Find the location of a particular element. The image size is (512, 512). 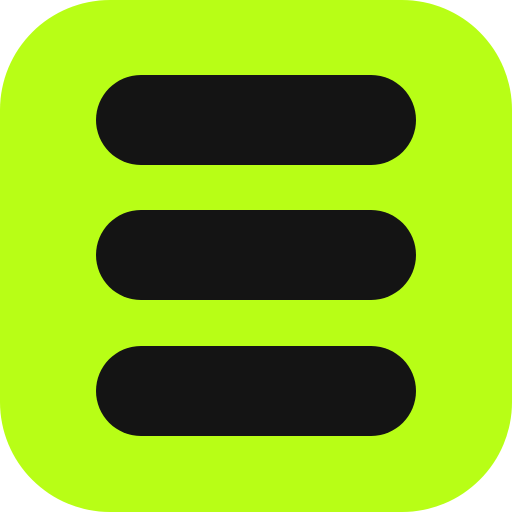

menu-bar-bottom is located at coordinates (256, 391).